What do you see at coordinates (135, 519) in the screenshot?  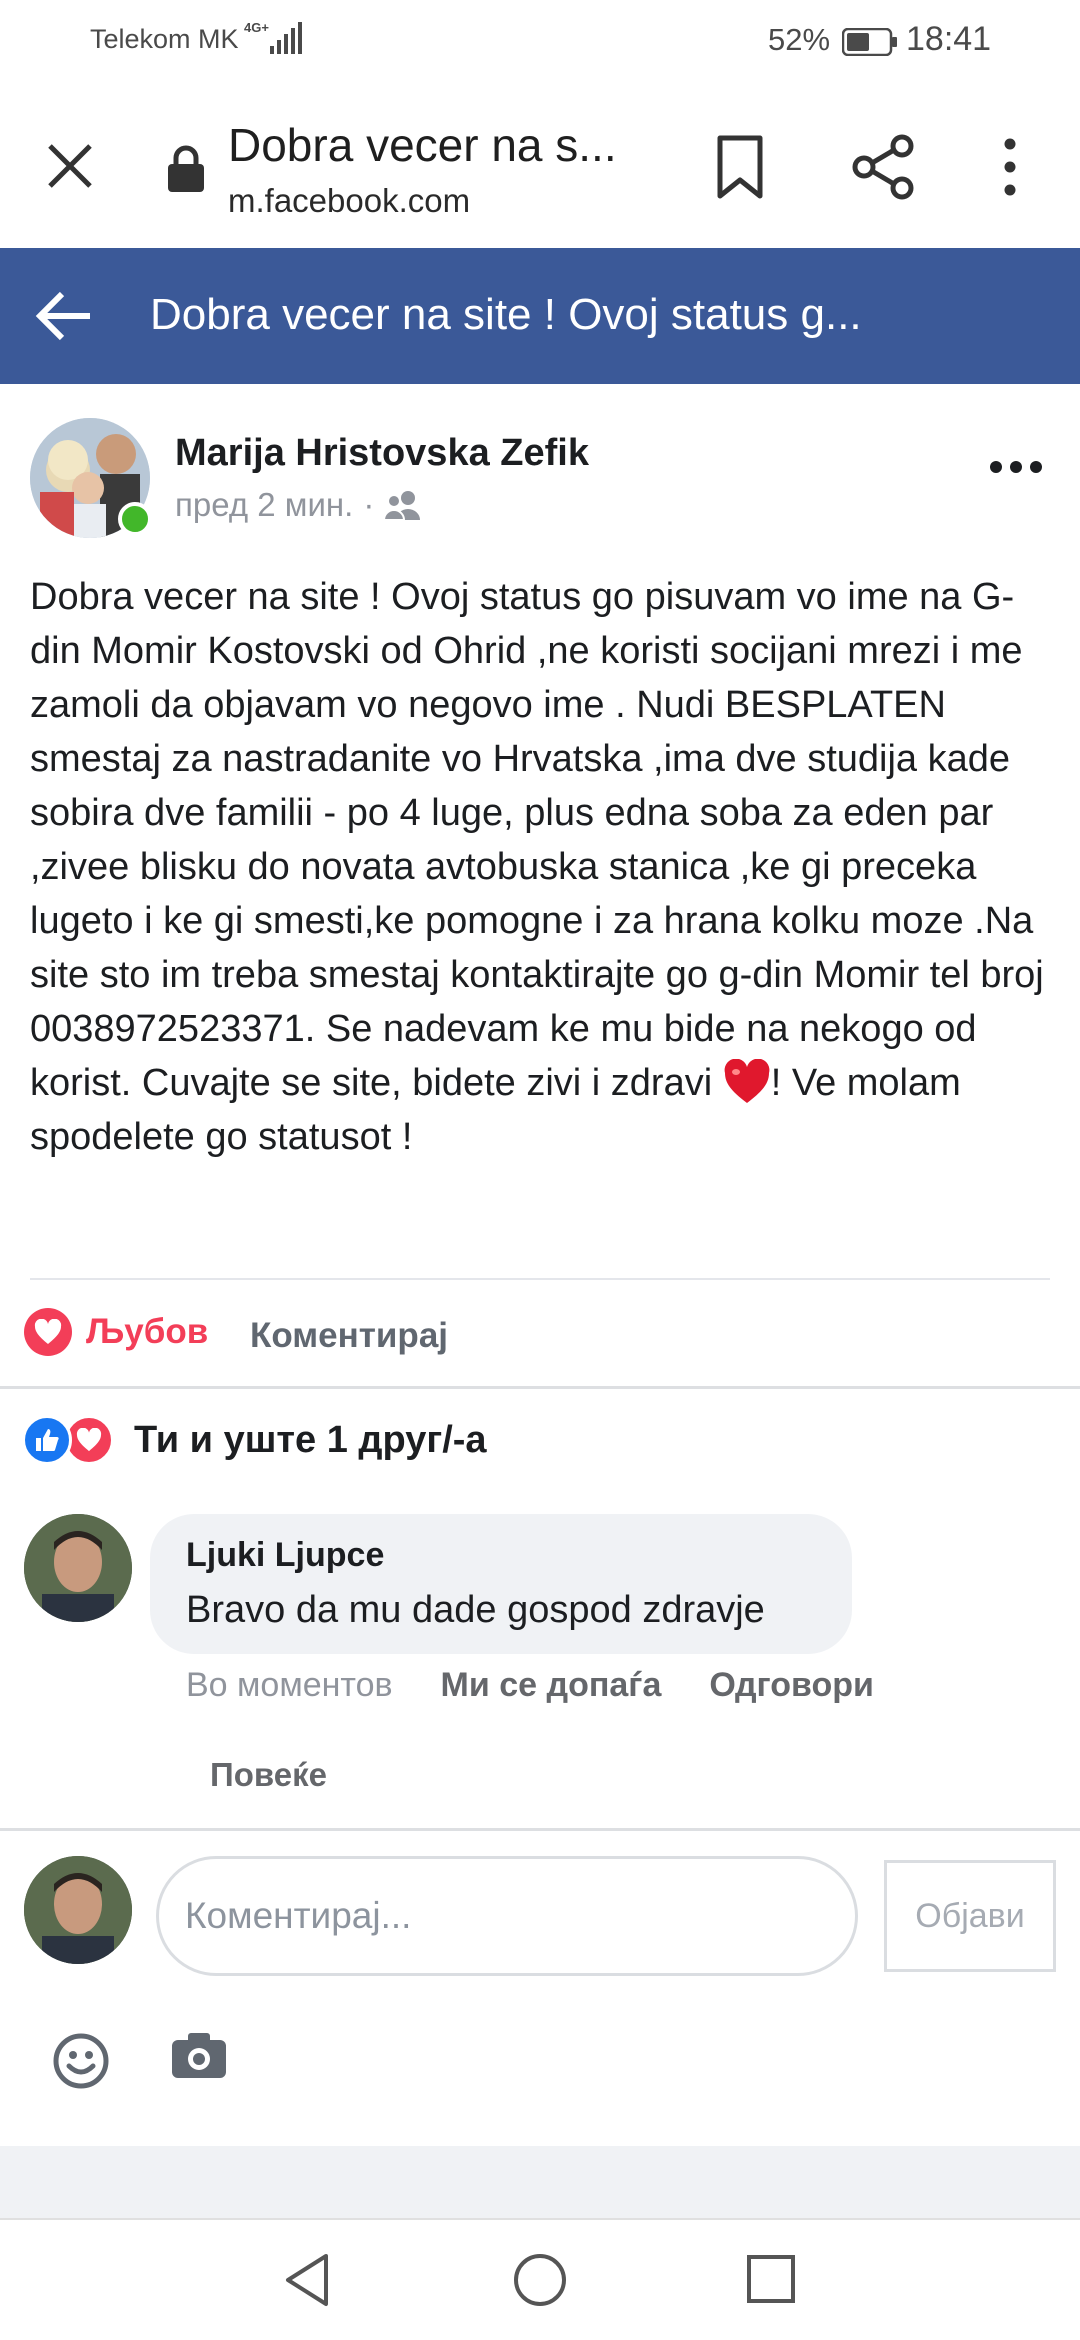 I see `online-status-indicator` at bounding box center [135, 519].